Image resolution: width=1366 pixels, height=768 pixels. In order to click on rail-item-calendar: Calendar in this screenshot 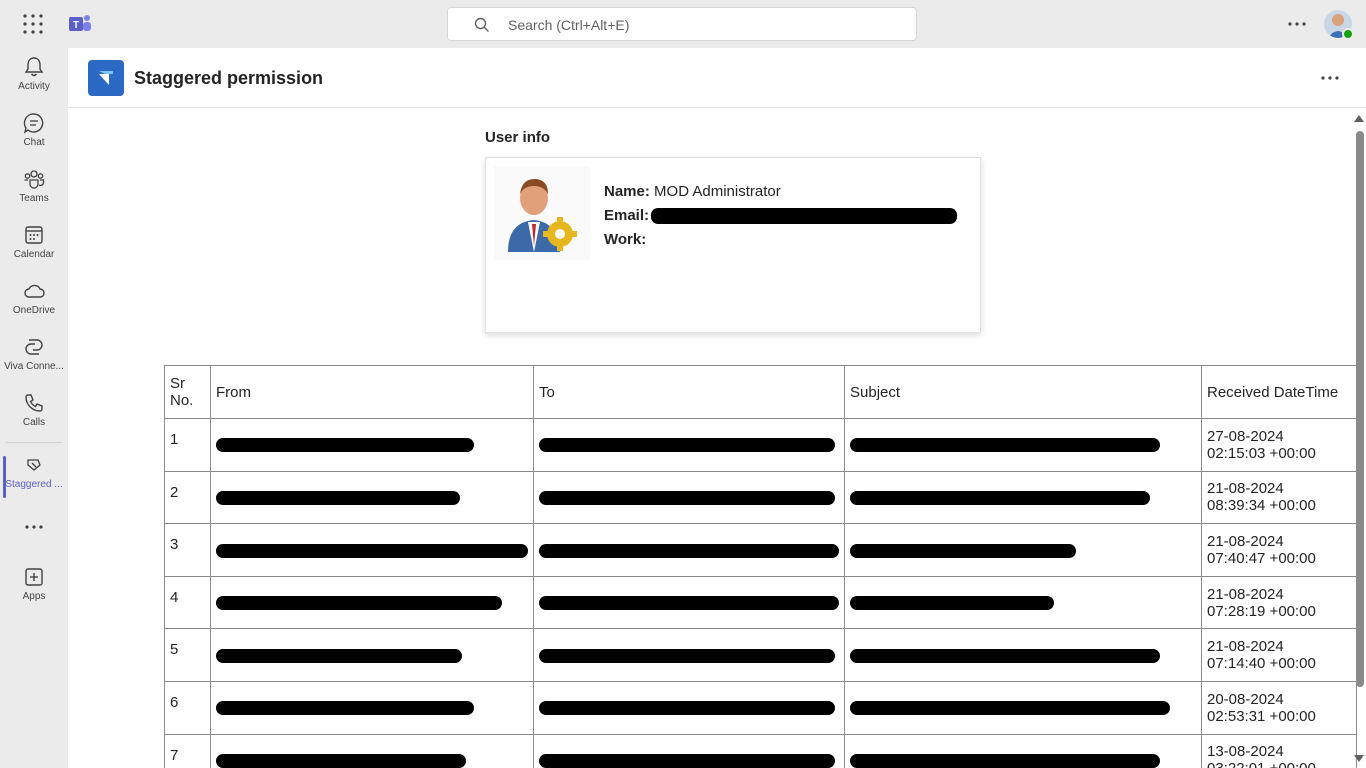, I will do `click(34, 250)`.